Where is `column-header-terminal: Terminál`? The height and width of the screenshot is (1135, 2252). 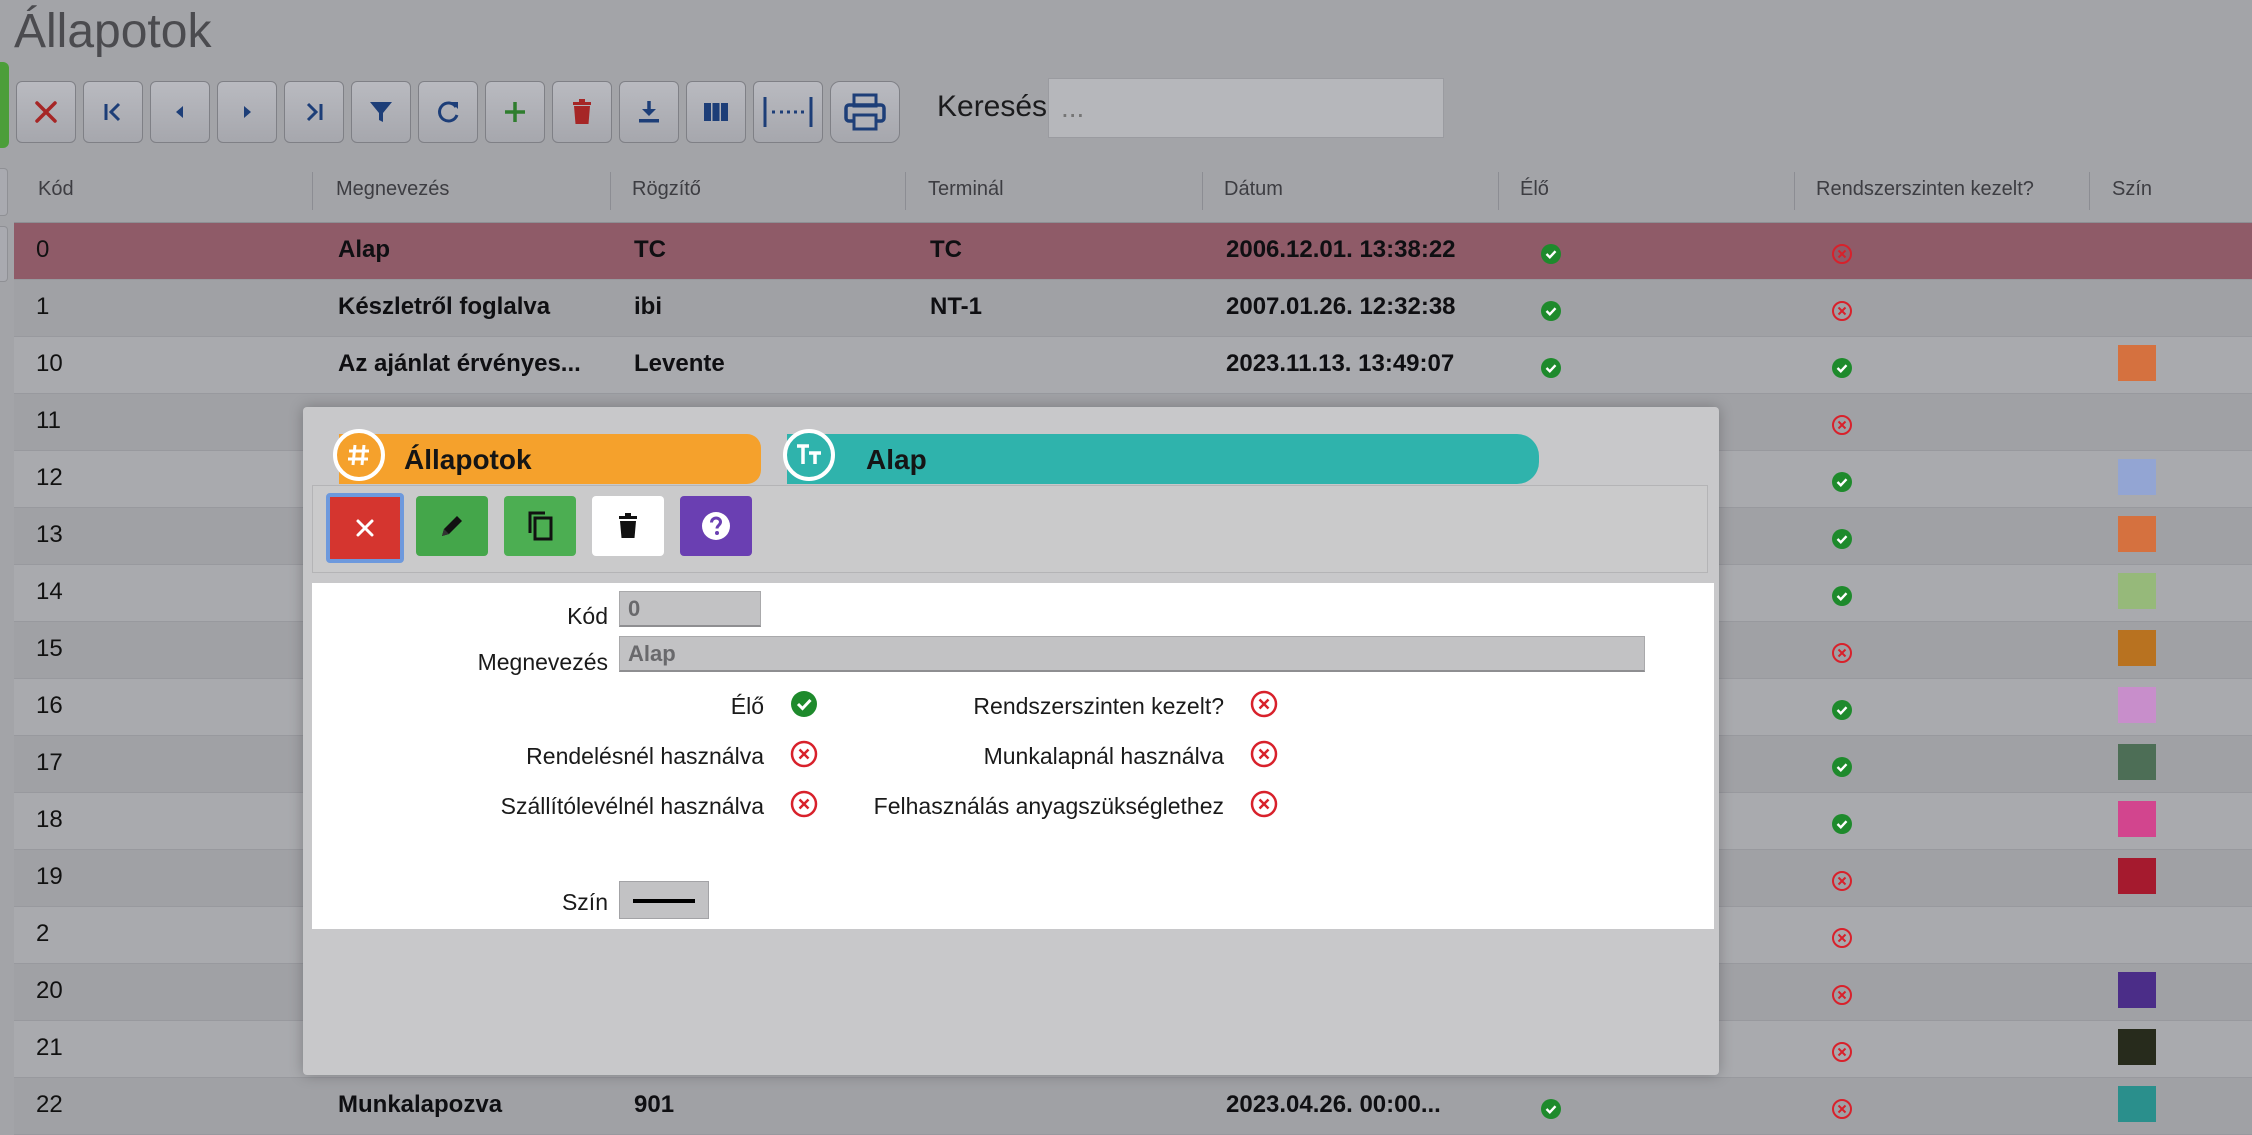 column-header-terminal: Terminál is located at coordinates (961, 189).